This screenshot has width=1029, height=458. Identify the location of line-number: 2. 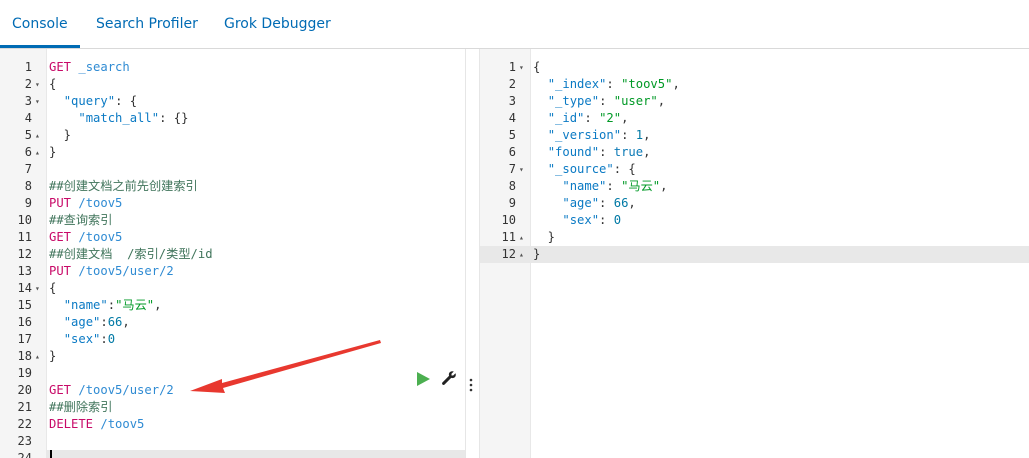
(28, 84).